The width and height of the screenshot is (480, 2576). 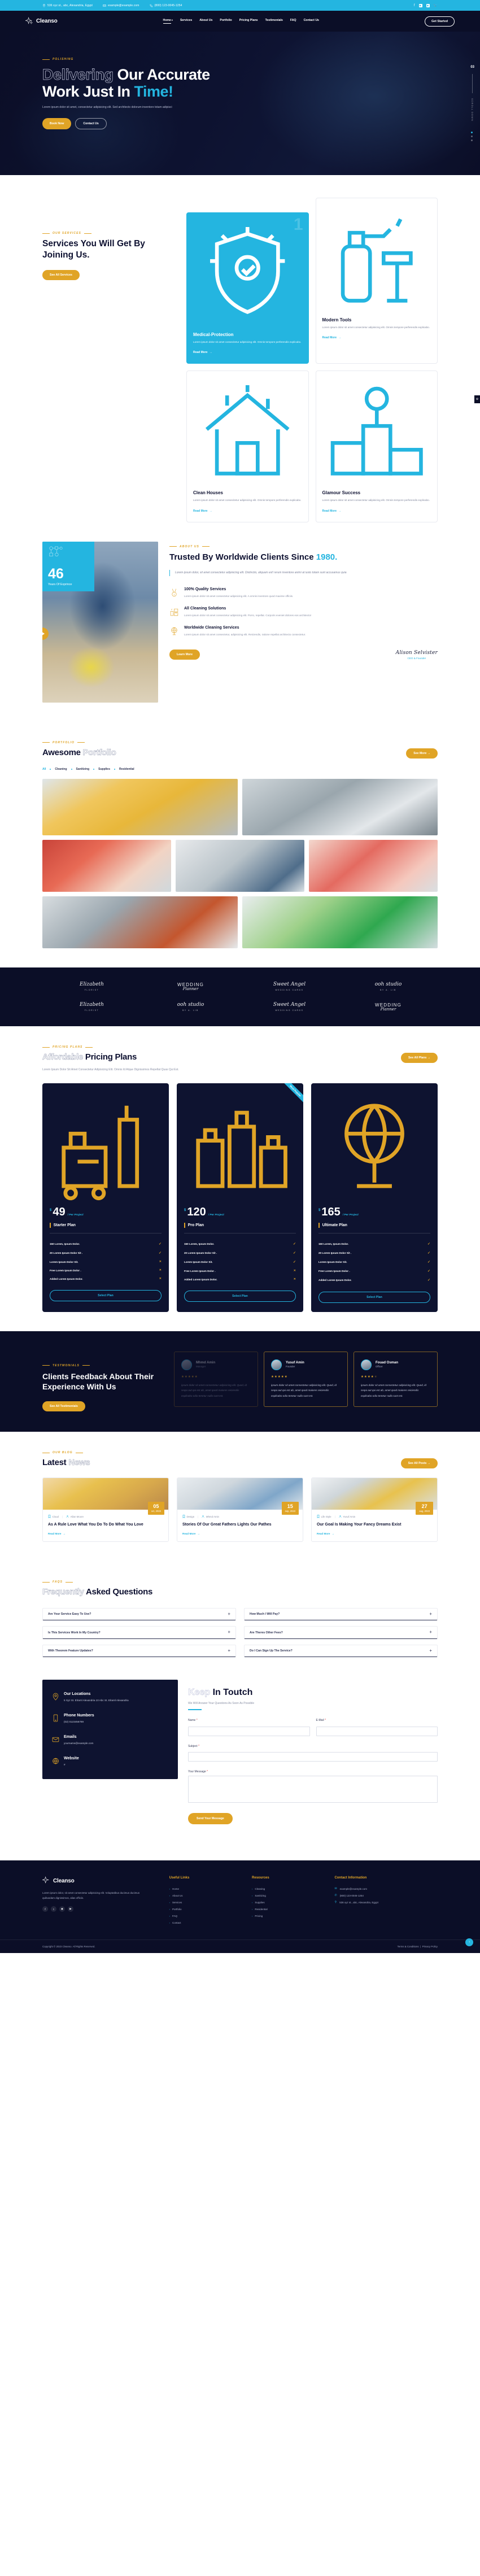 I want to click on hero-contact-us-button: Contact Us, so click(x=91, y=123).